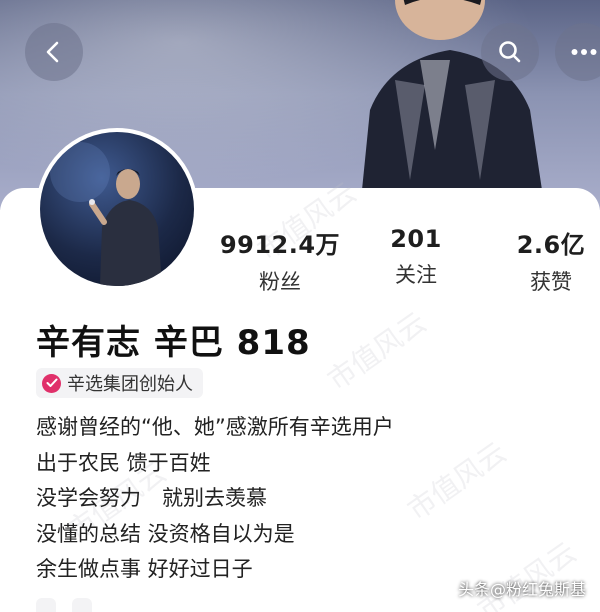 Image resolution: width=600 pixels, height=612 pixels. I want to click on verified-title: 辛选集团创始人, so click(130, 384).